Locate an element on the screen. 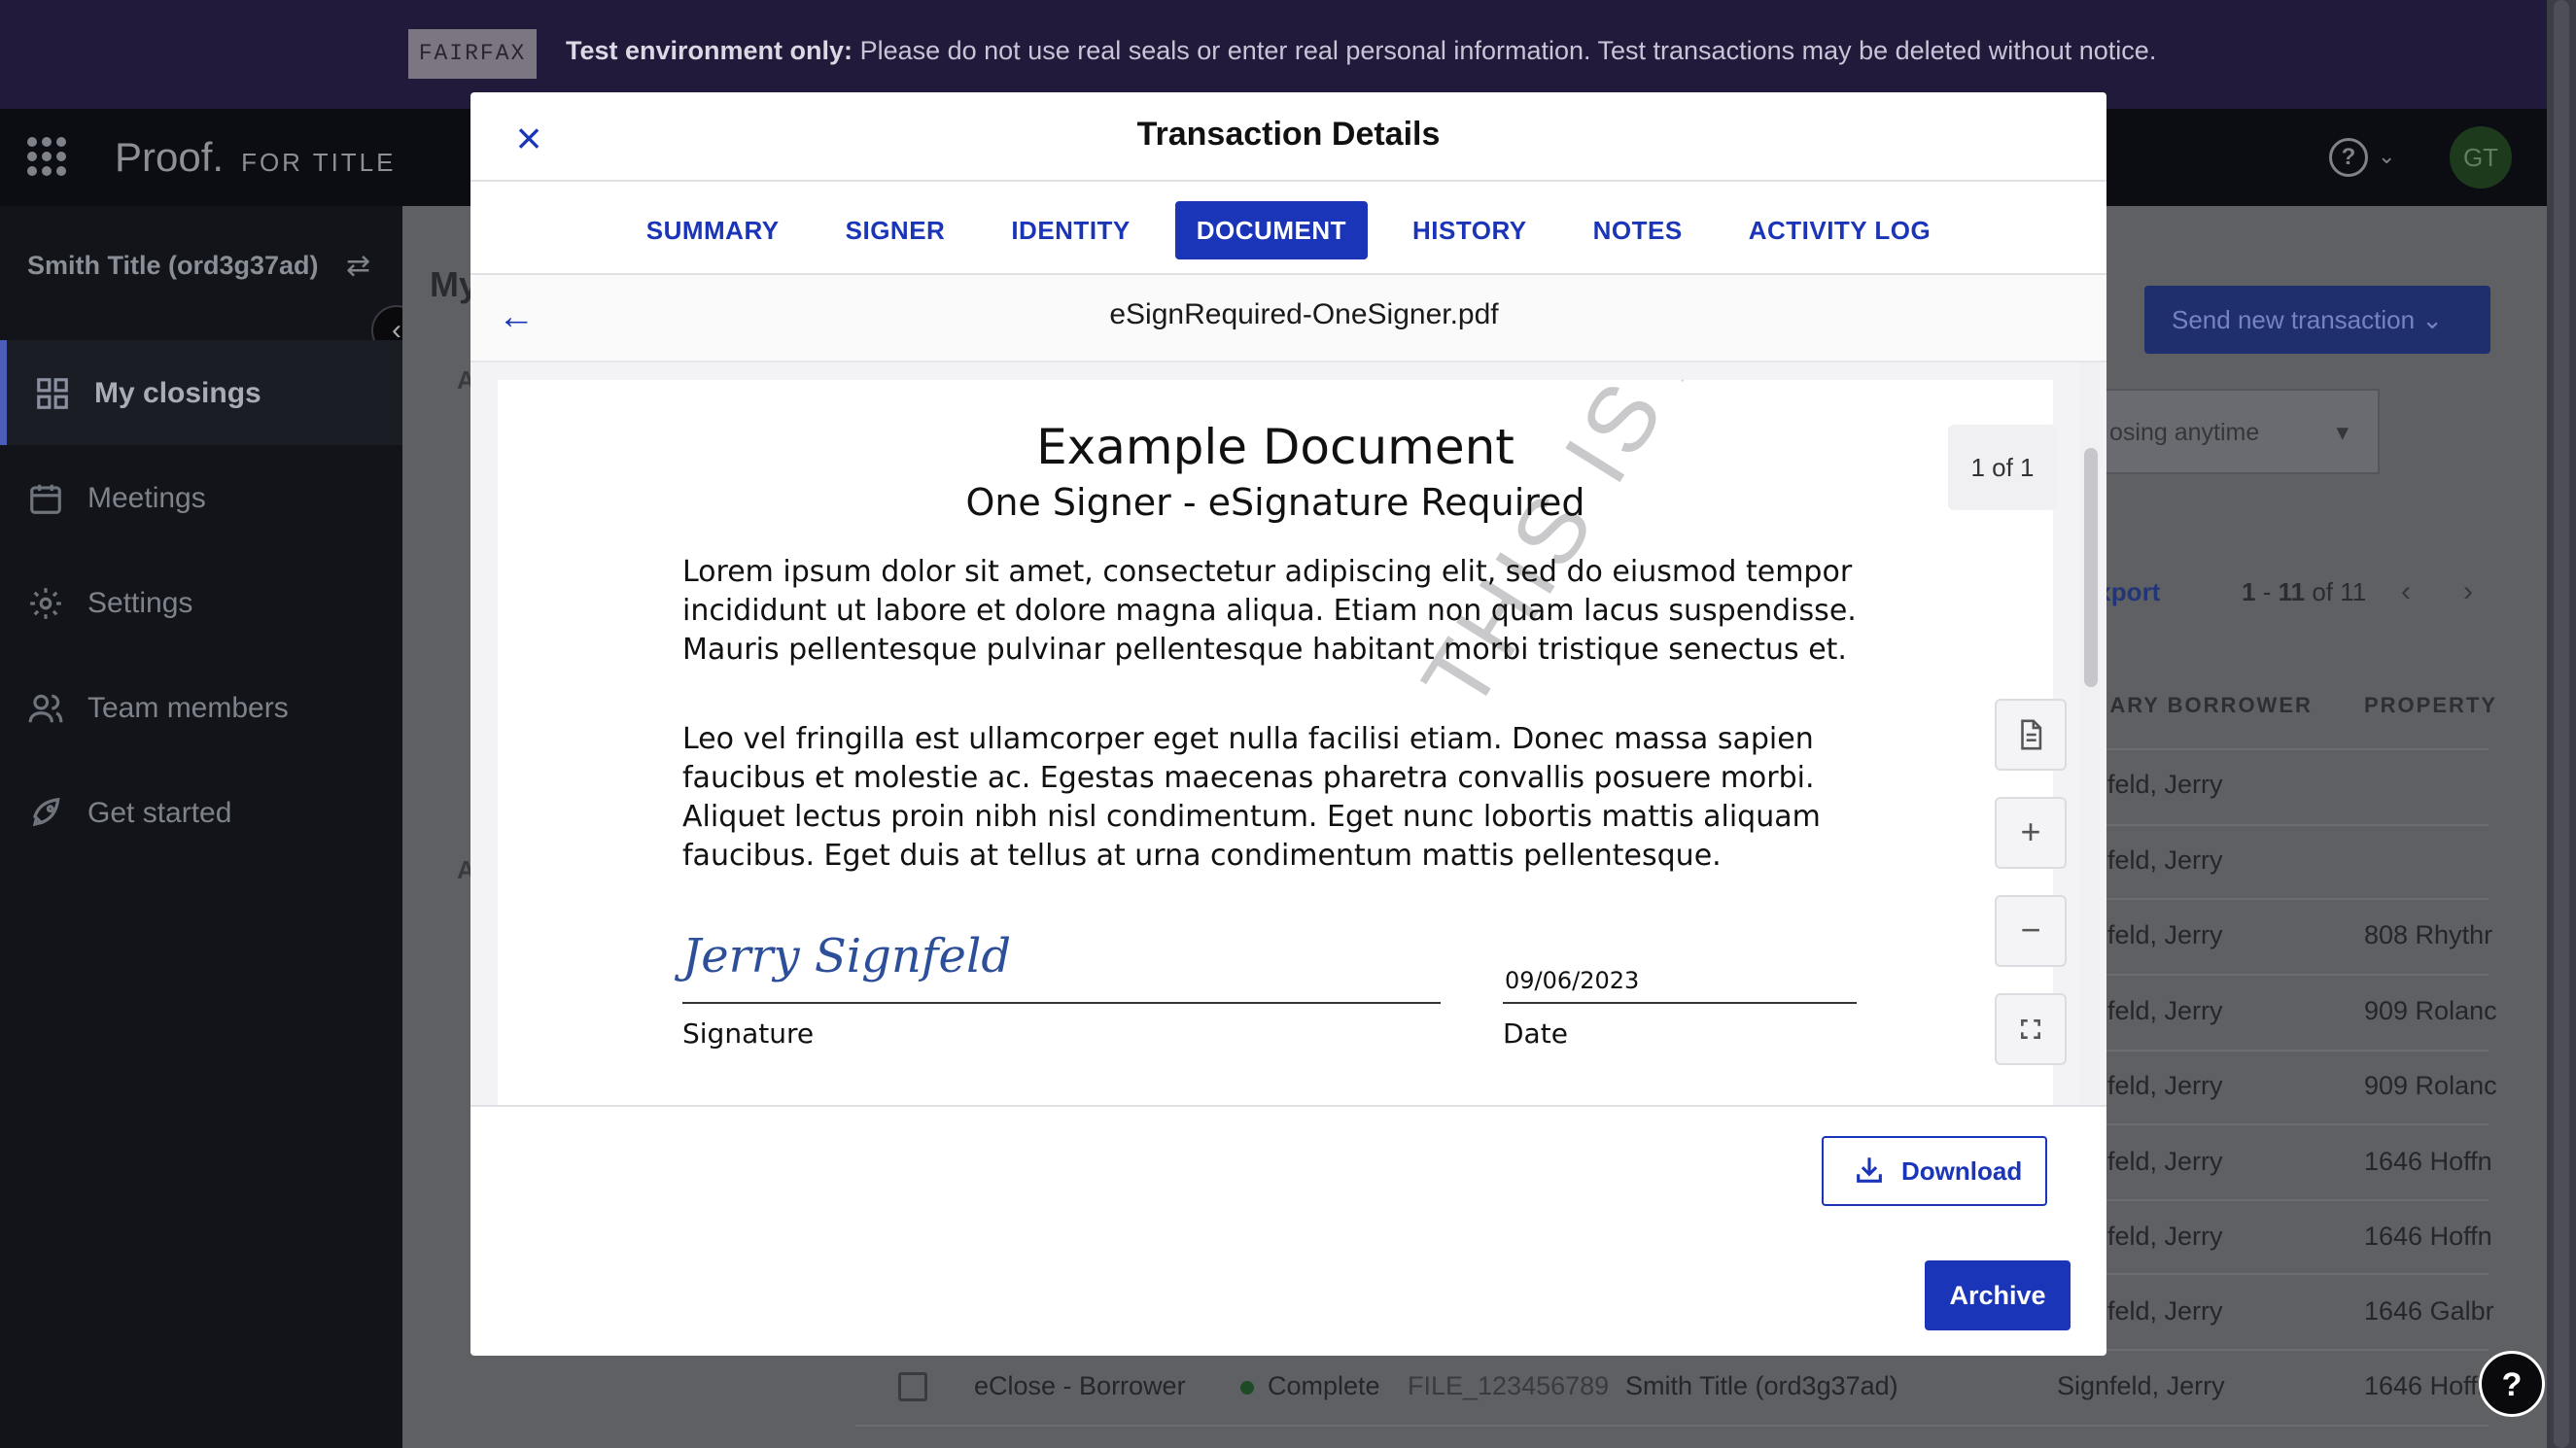 This screenshot has width=2576, height=1448. organization-name: Smith Title (ord3g37ad) is located at coordinates (173, 265).